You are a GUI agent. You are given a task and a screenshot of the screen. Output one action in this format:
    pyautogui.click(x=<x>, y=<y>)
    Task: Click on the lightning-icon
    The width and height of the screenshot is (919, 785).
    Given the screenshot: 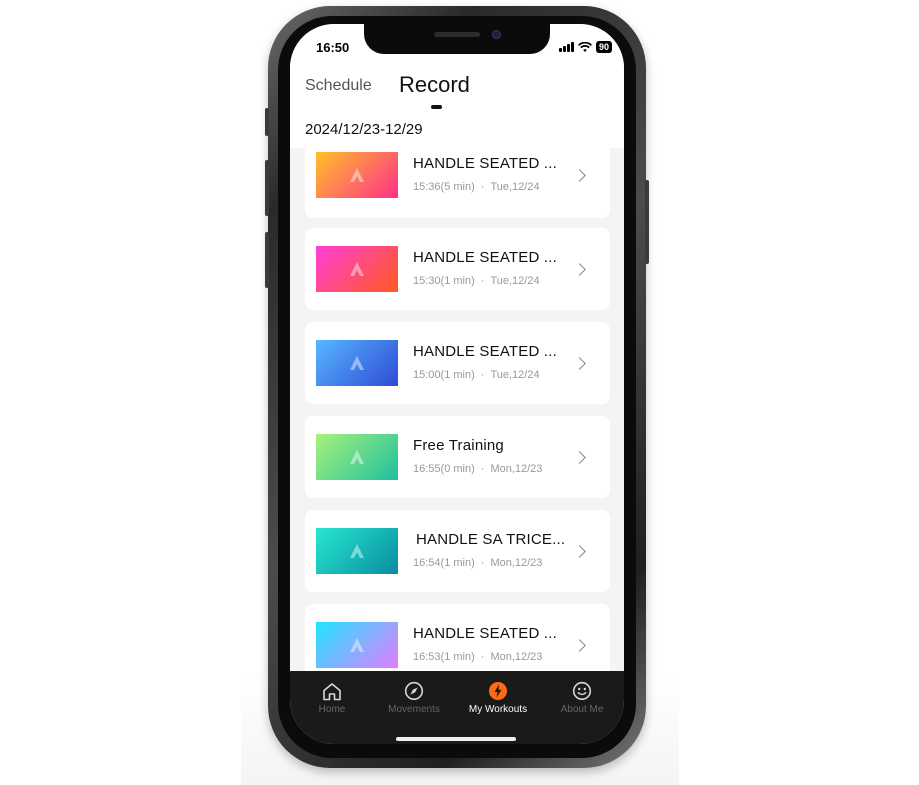 What is the action you would take?
    pyautogui.click(x=498, y=691)
    